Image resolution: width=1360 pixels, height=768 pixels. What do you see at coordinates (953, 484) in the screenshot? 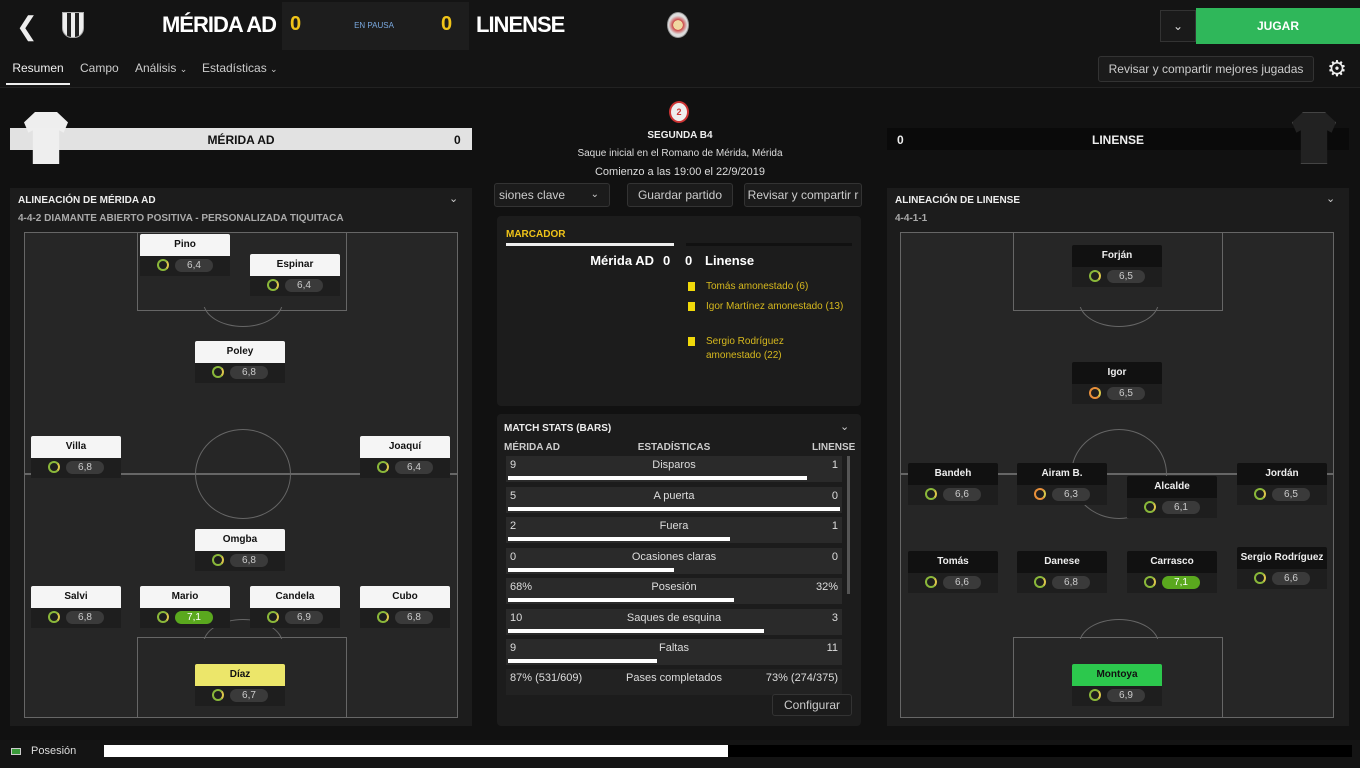
I see `player-card: Bandeh 6,6` at bounding box center [953, 484].